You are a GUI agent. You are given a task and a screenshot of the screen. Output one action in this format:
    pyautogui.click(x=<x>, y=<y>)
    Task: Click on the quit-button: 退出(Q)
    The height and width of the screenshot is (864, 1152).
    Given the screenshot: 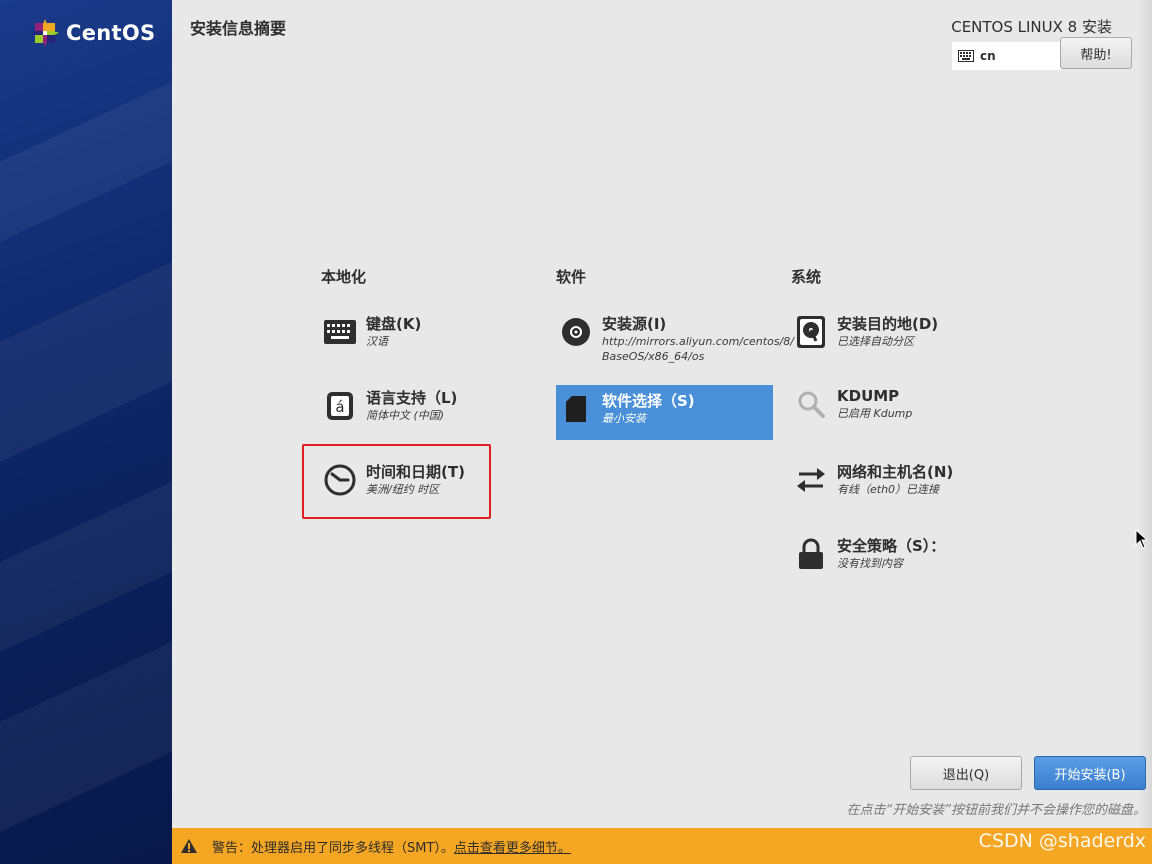 What is the action you would take?
    pyautogui.click(x=966, y=773)
    